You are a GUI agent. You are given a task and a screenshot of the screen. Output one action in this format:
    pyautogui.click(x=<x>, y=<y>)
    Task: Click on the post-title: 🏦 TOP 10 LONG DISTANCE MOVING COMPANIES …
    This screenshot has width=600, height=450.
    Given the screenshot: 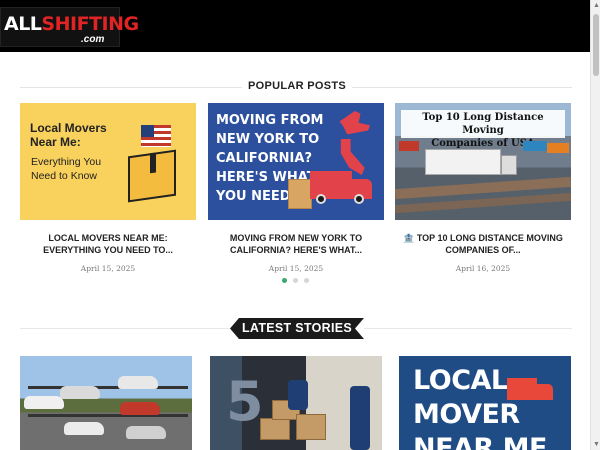 What is the action you would take?
    pyautogui.click(x=483, y=244)
    